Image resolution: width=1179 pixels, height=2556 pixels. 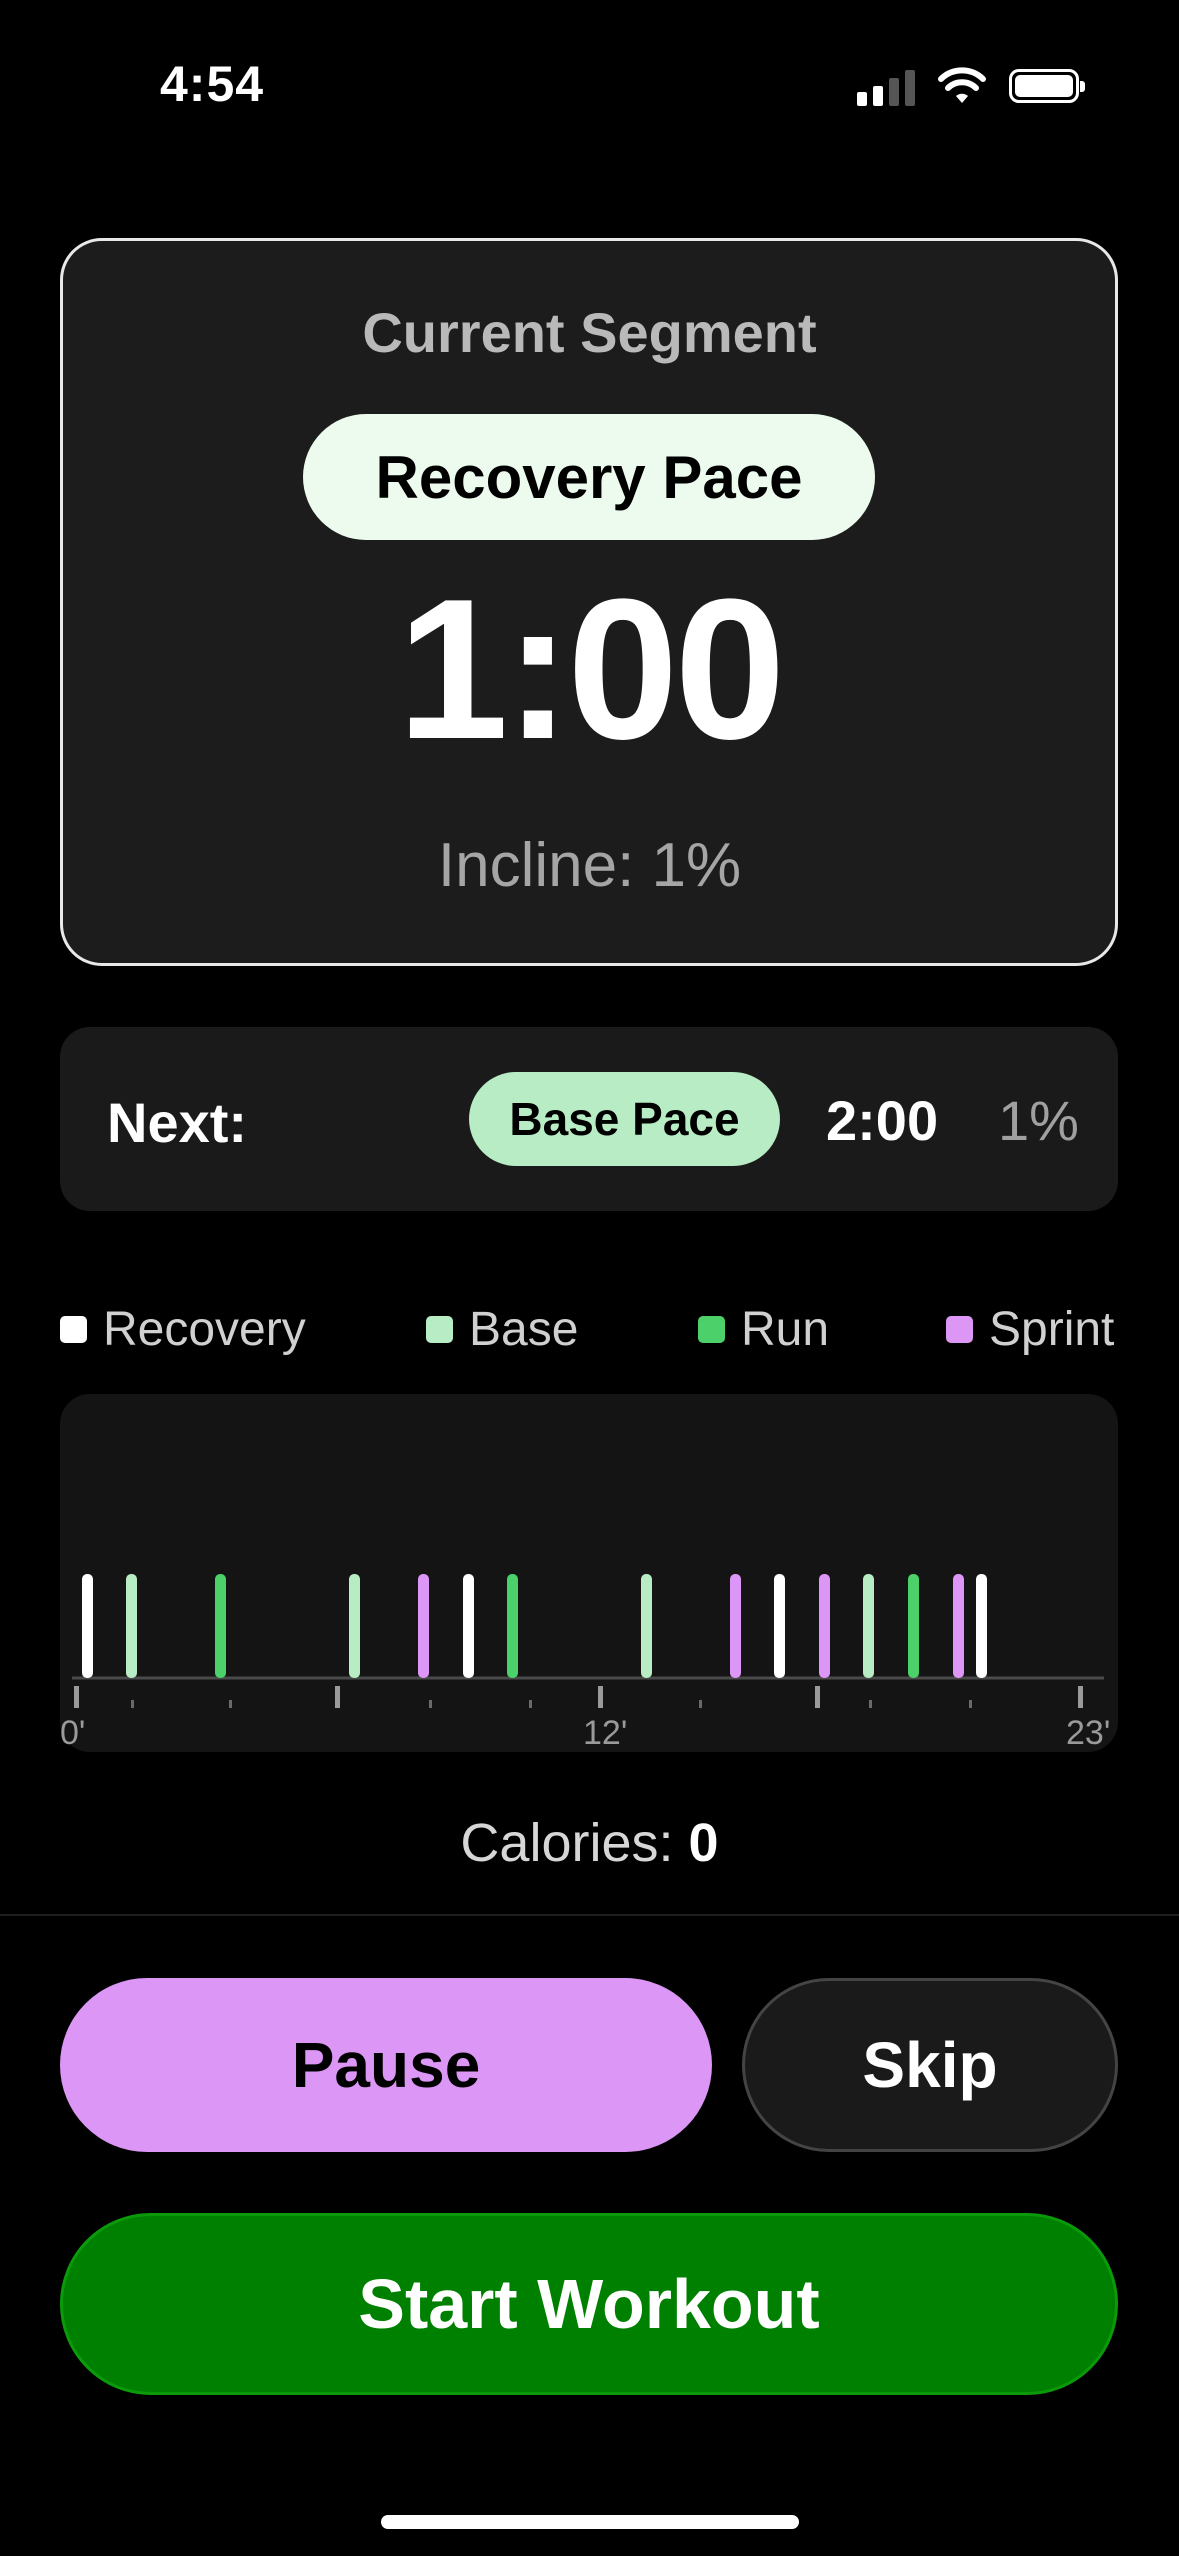 I want to click on next-label: Next:, so click(x=177, y=1122).